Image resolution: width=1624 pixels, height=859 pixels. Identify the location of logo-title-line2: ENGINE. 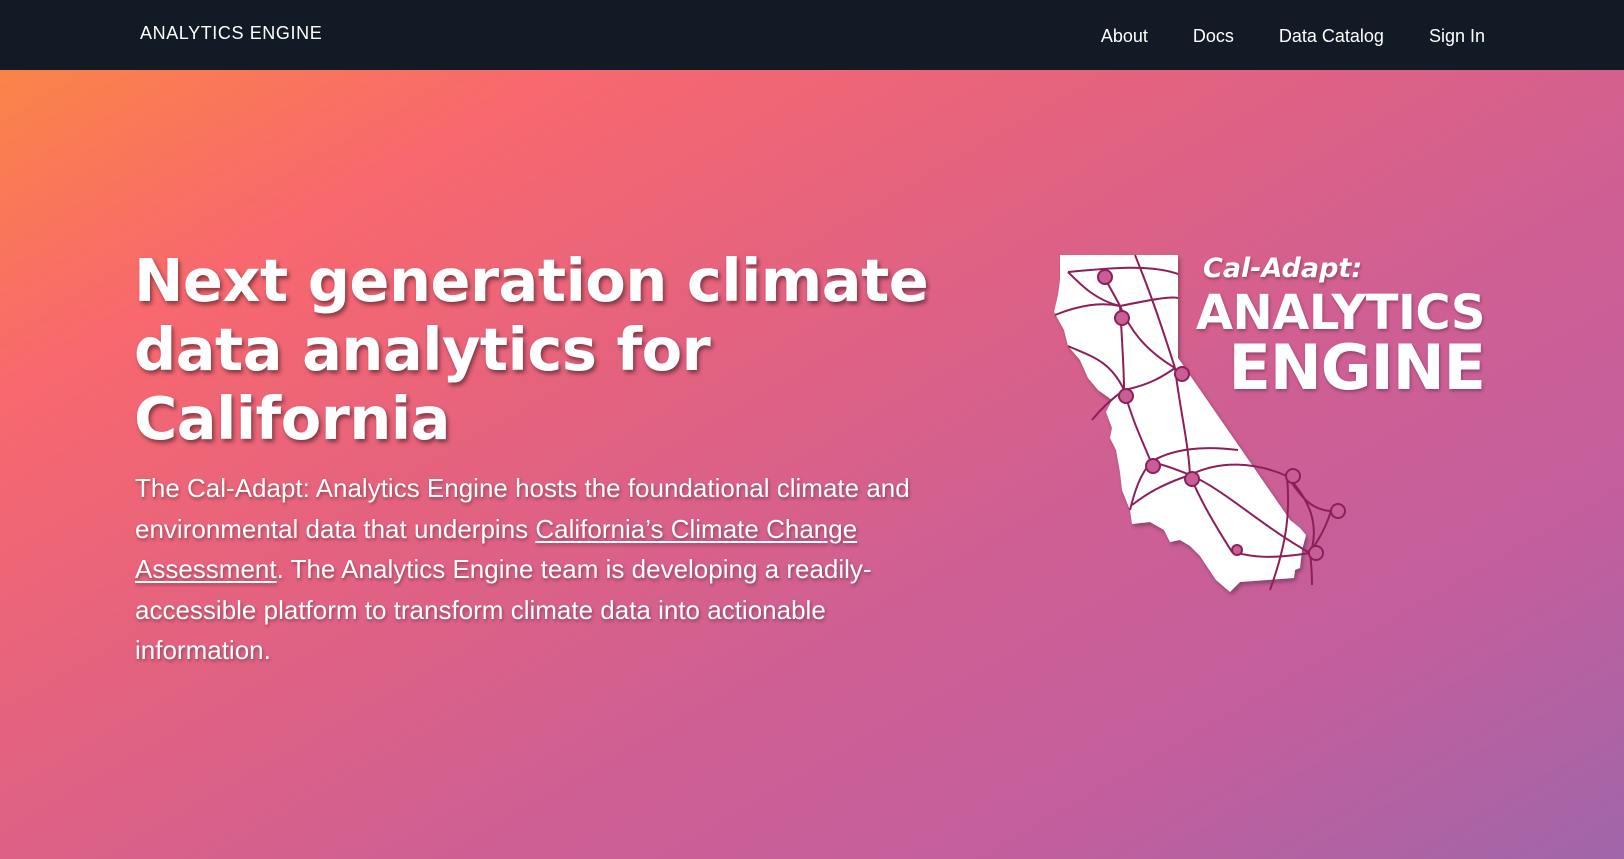
(1357, 367).